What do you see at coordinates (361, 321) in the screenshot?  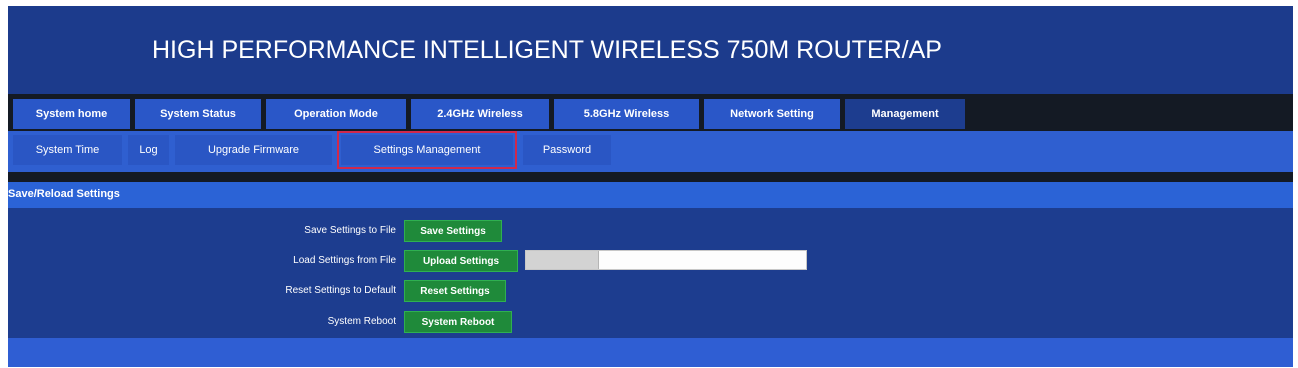 I see `system-reboot-label: System Reboot` at bounding box center [361, 321].